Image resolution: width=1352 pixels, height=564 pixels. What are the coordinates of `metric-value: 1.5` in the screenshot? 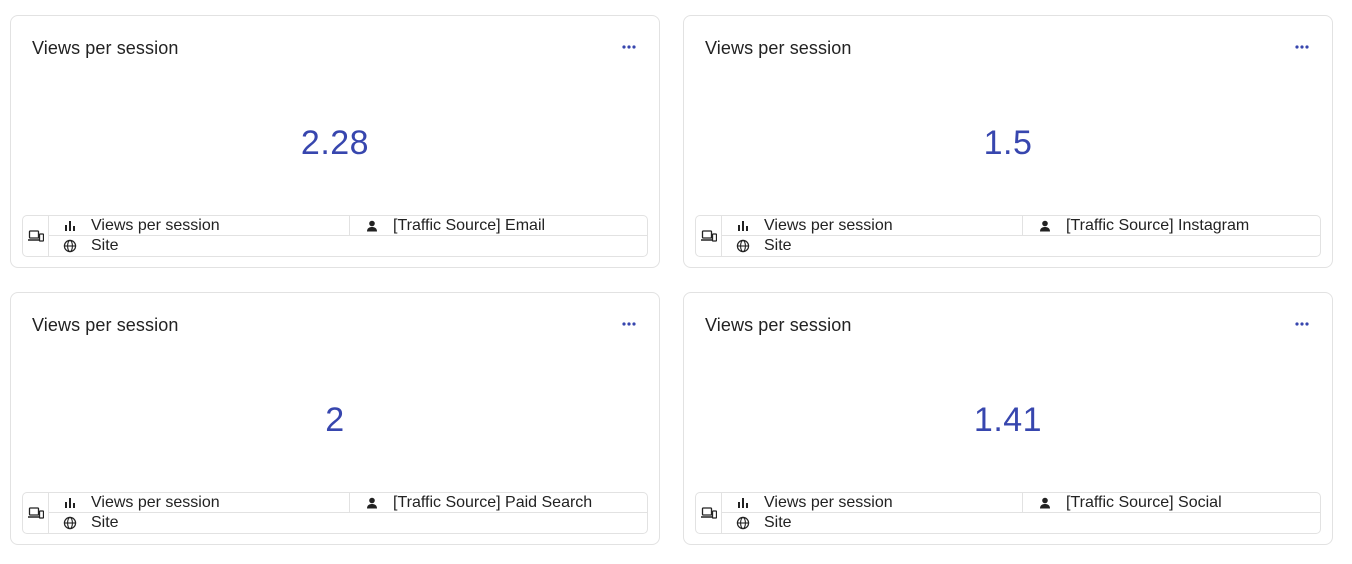 It's located at (1008, 143).